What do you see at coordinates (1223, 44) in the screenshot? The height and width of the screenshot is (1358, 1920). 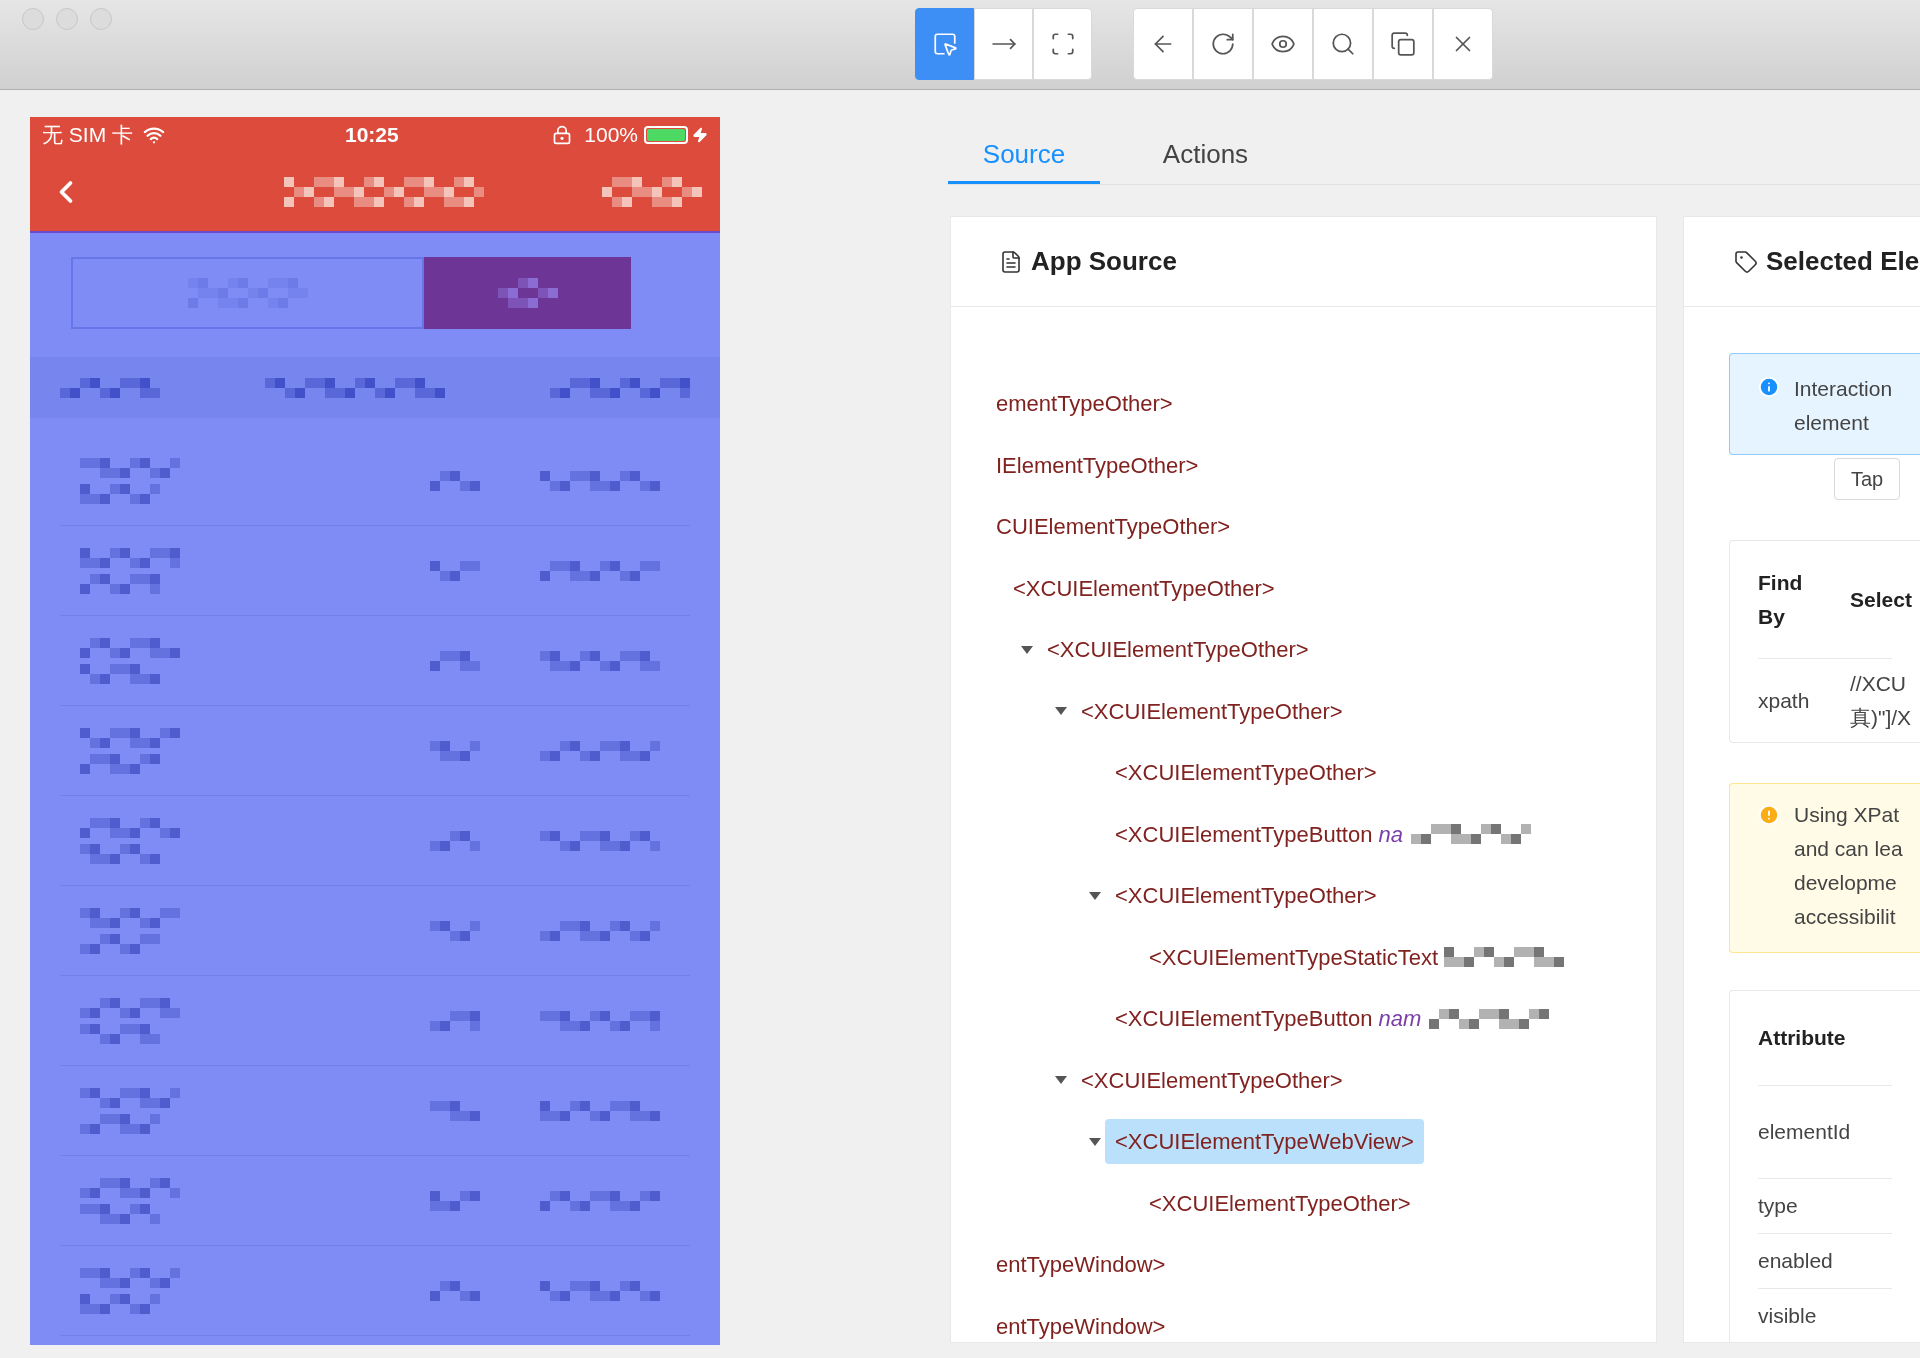 I see `refresh-icon` at bounding box center [1223, 44].